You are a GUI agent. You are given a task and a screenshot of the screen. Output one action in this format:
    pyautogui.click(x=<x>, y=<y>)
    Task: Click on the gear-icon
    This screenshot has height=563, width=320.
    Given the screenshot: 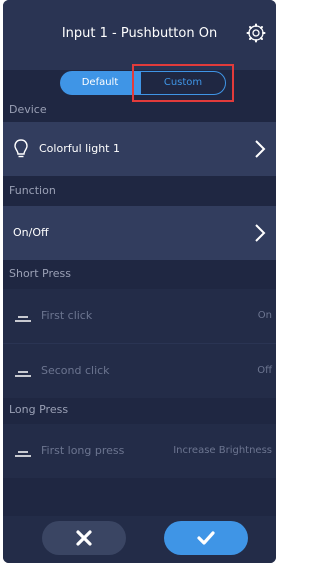 What is the action you would take?
    pyautogui.click(x=256, y=33)
    